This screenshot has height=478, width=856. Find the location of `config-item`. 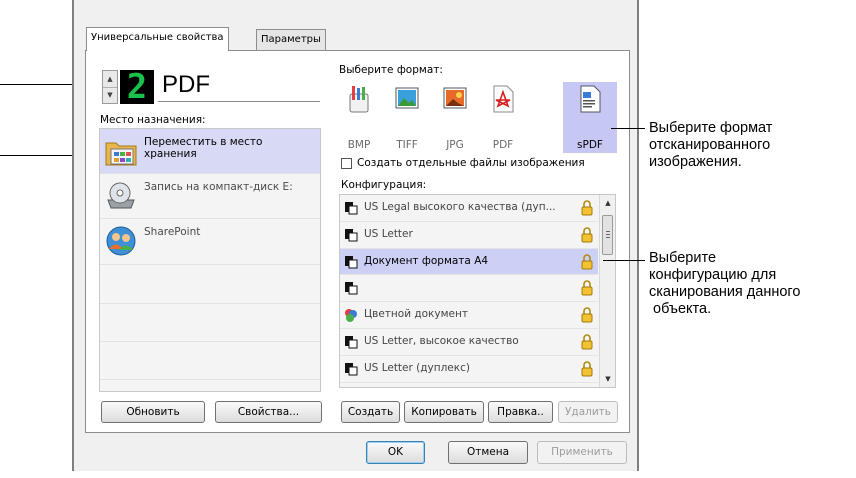

config-item is located at coordinates (469, 288).